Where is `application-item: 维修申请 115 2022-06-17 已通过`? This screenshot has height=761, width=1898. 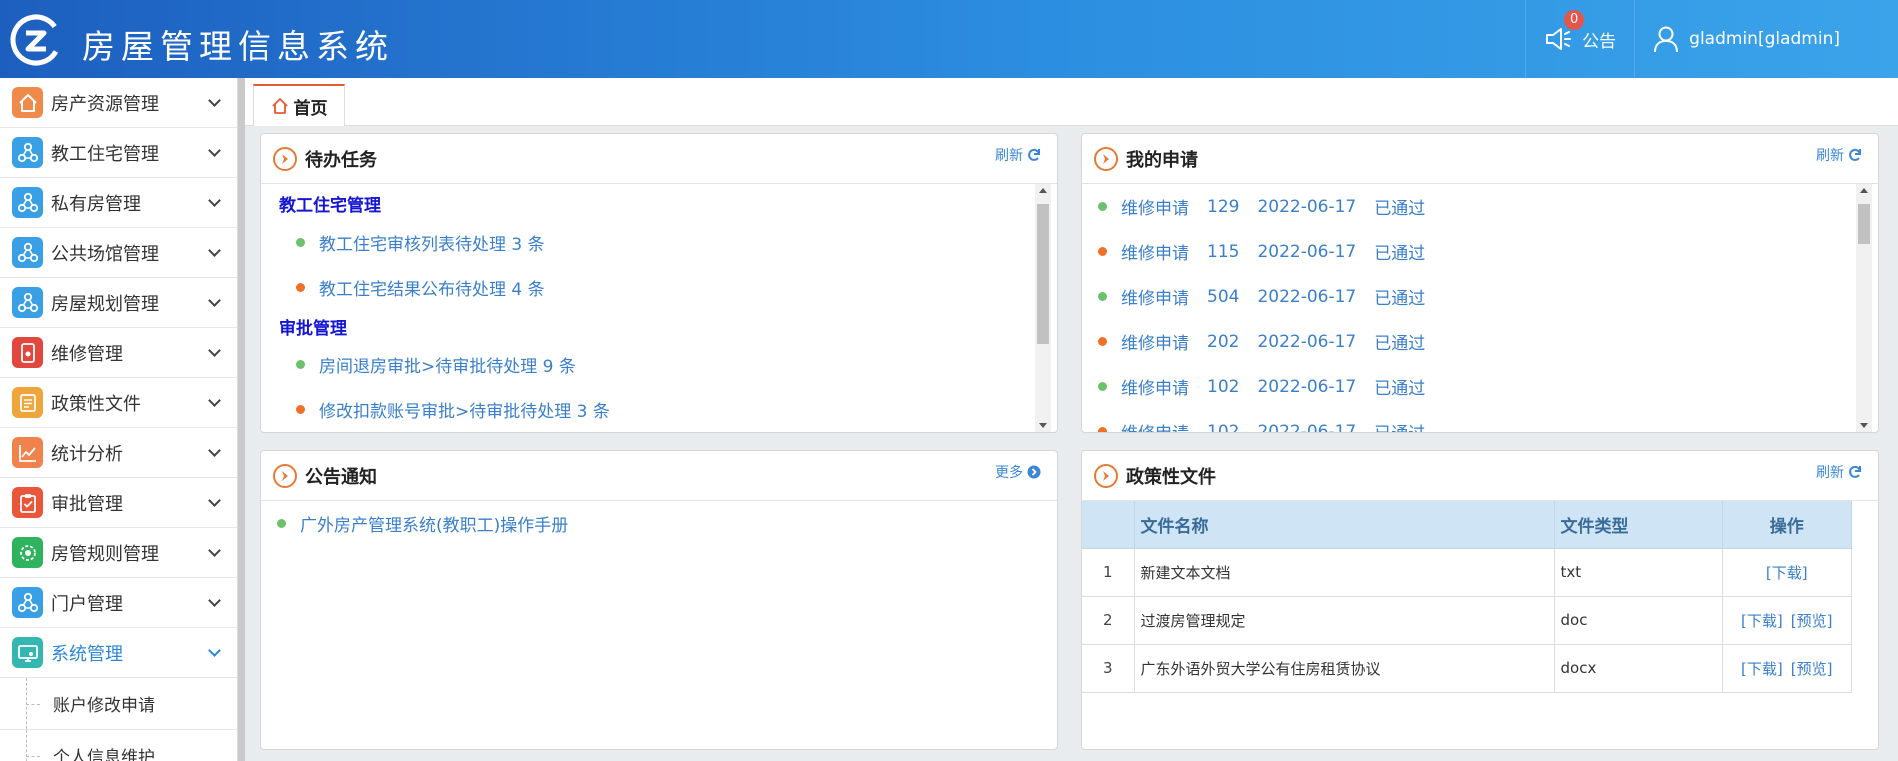 application-item: 维修申请 115 2022-06-17 已通过 is located at coordinates (1261, 251).